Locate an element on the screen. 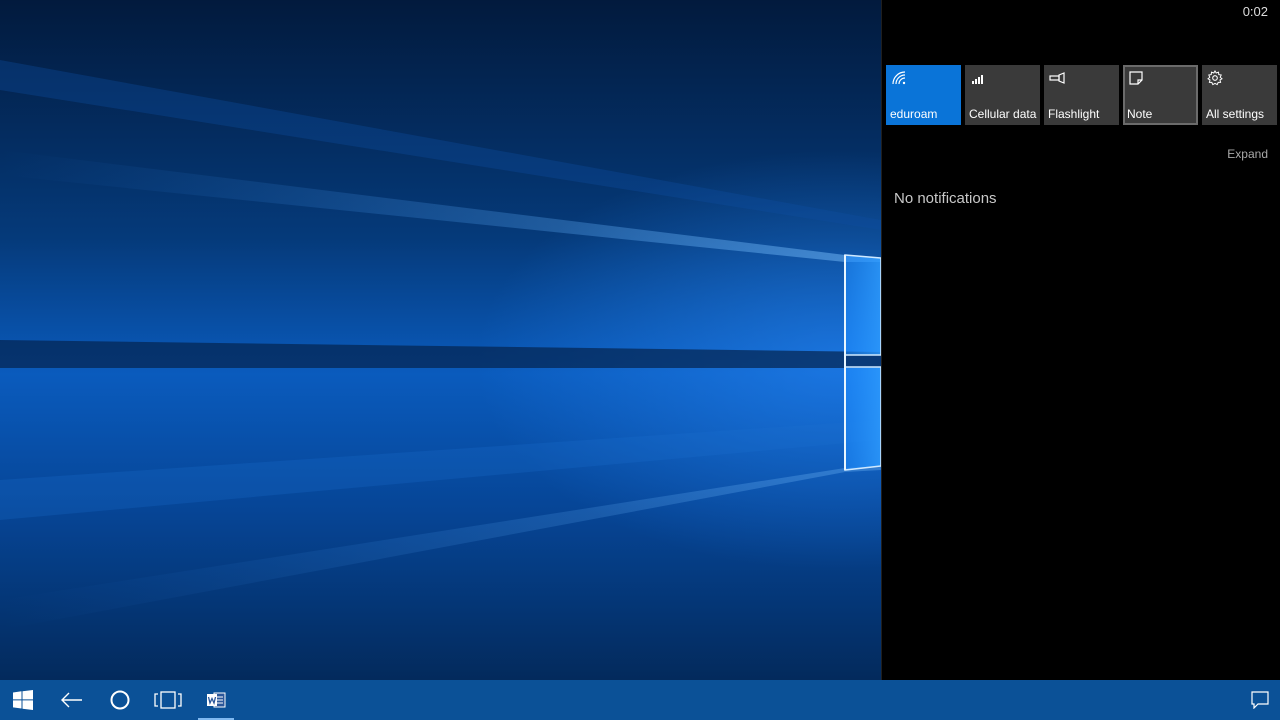 The width and height of the screenshot is (1280, 720). gear-icon is located at coordinates (1215, 78).